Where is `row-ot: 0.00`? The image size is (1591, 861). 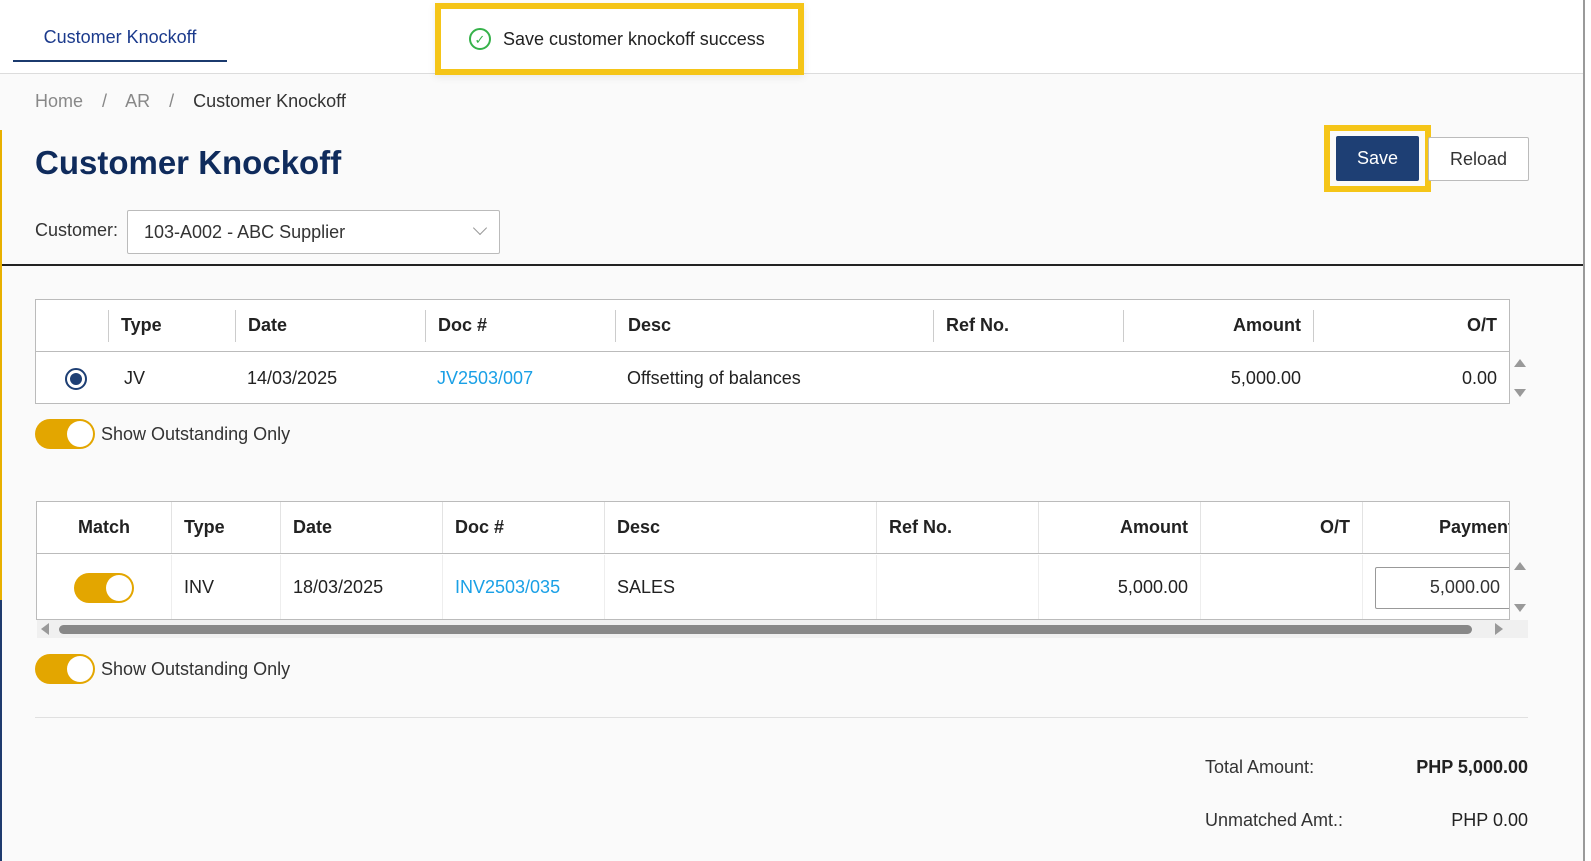 row-ot: 0.00 is located at coordinates (1479, 378).